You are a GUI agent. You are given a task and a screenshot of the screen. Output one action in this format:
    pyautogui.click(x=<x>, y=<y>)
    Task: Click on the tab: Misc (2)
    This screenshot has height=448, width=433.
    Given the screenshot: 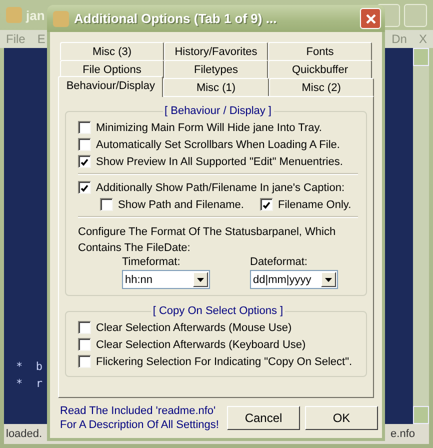 What is the action you would take?
    pyautogui.click(x=321, y=87)
    